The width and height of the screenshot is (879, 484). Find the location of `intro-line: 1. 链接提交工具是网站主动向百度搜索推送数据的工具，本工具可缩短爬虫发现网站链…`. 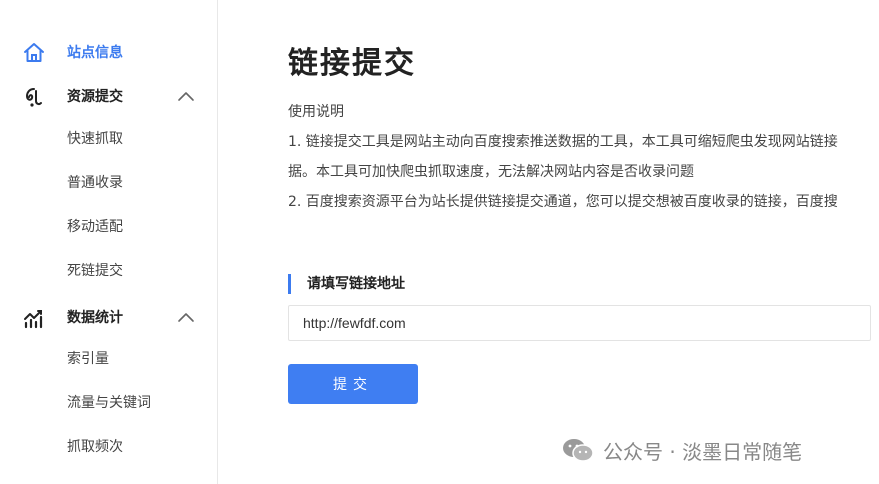

intro-line: 1. 链接提交工具是网站主动向百度搜索推送数据的工具，本工具可缩短爬虫发现网站链… is located at coordinates (563, 142).